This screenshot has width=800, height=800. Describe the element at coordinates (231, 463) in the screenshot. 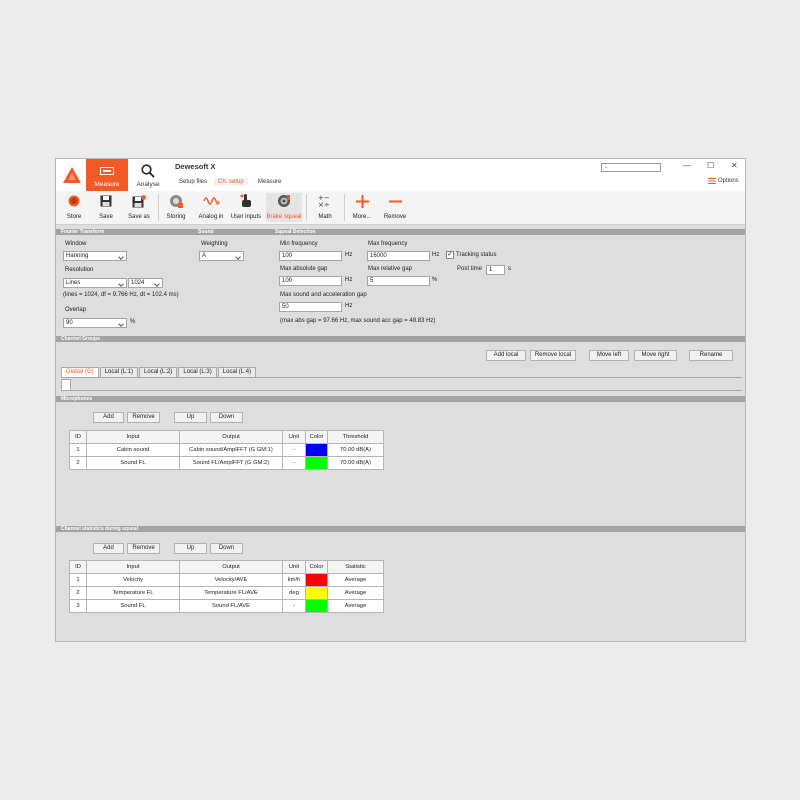

I see `cell-output: Sound FL/AmplFFT (G GM:2)` at that location.